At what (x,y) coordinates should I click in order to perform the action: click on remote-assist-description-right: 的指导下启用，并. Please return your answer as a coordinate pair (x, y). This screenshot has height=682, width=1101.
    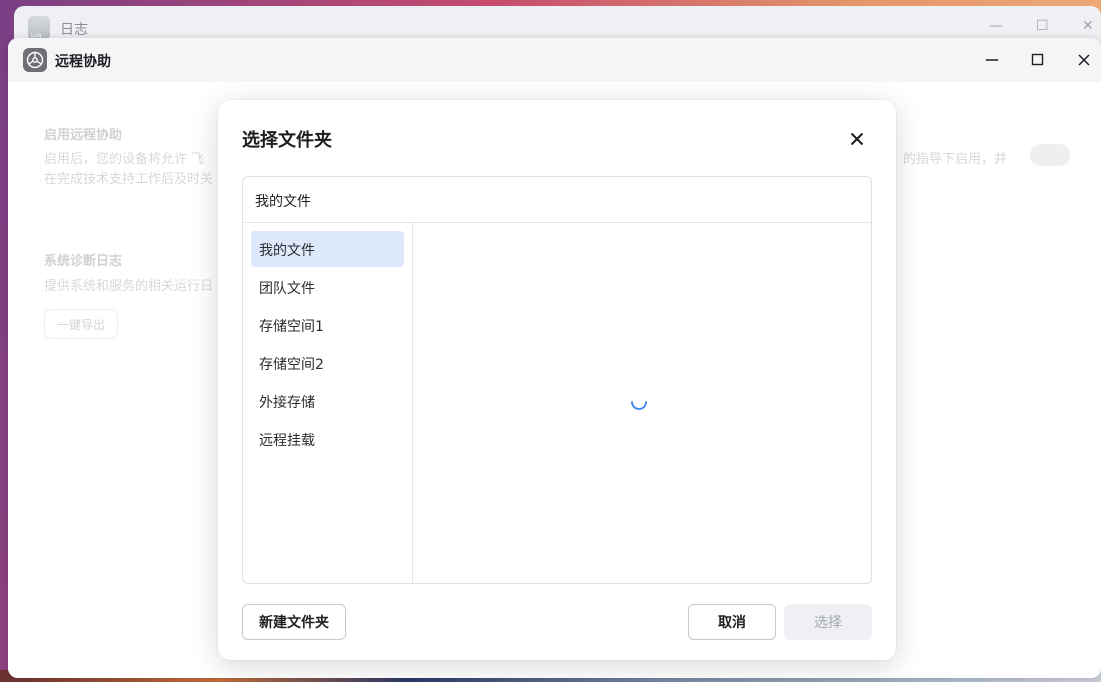
    Looking at the image, I should click on (955, 159).